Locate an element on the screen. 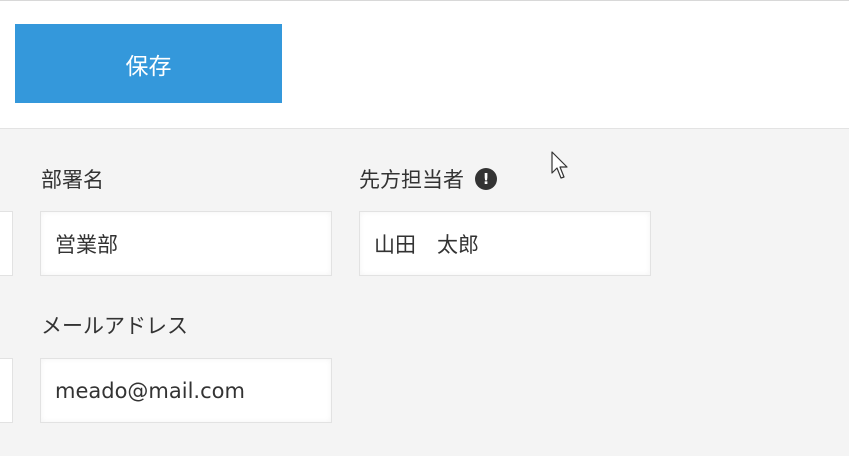 Image resolution: width=849 pixels, height=456 pixels. department-label-text: 部署名 is located at coordinates (72, 180).